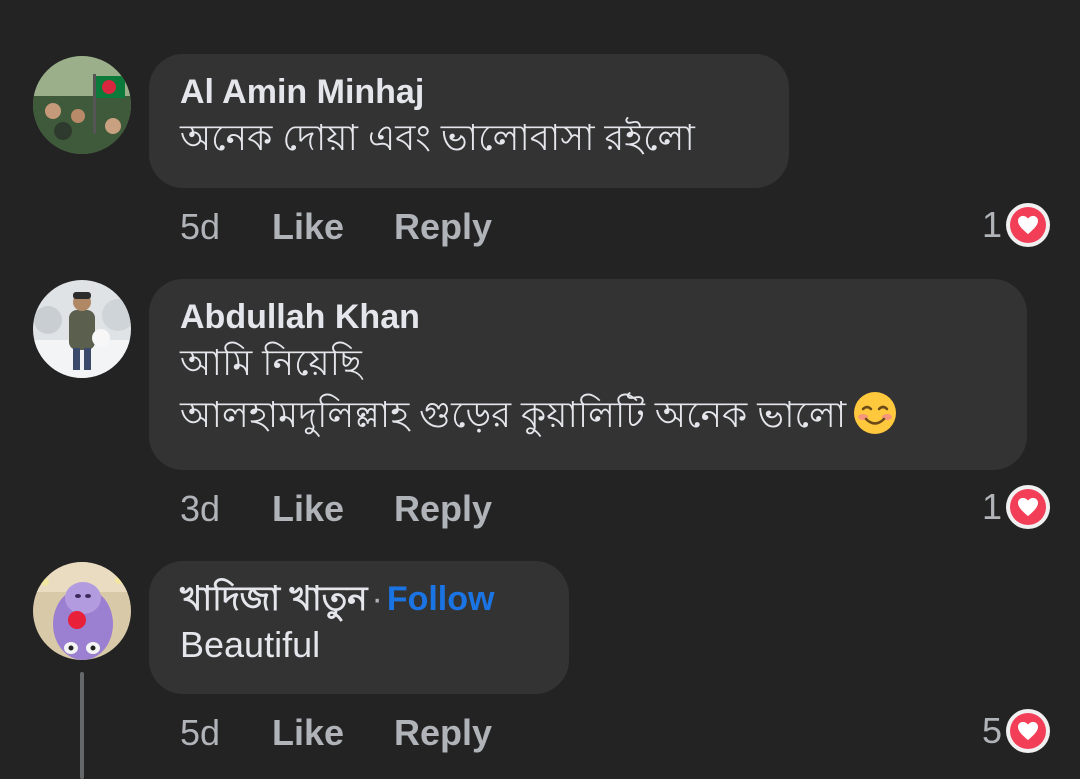 The height and width of the screenshot is (779, 1080). What do you see at coordinates (274, 599) in the screenshot?
I see `author-name: খাদিজা খাতুন` at bounding box center [274, 599].